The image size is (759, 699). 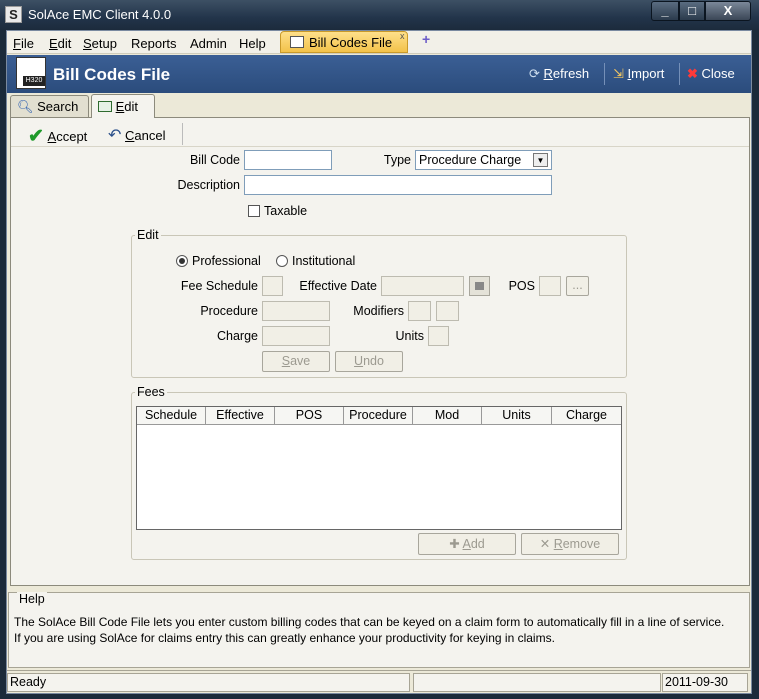 What do you see at coordinates (31, 73) in the screenshot?
I see `document-icon: H320` at bounding box center [31, 73].